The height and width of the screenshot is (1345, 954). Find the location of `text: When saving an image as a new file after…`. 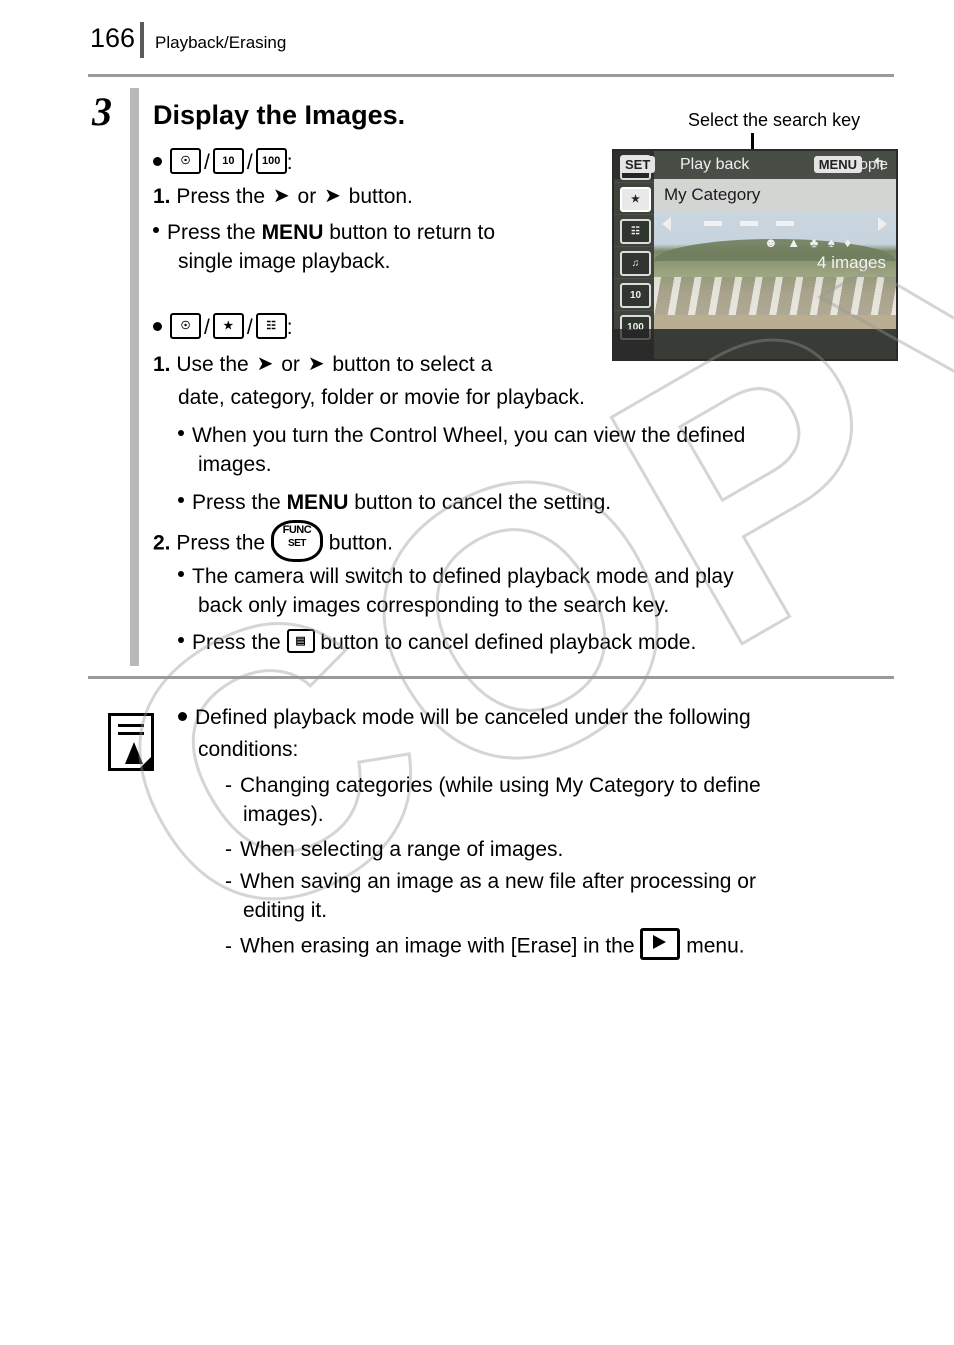

text: When saving an image as a new file after… is located at coordinates (498, 881).